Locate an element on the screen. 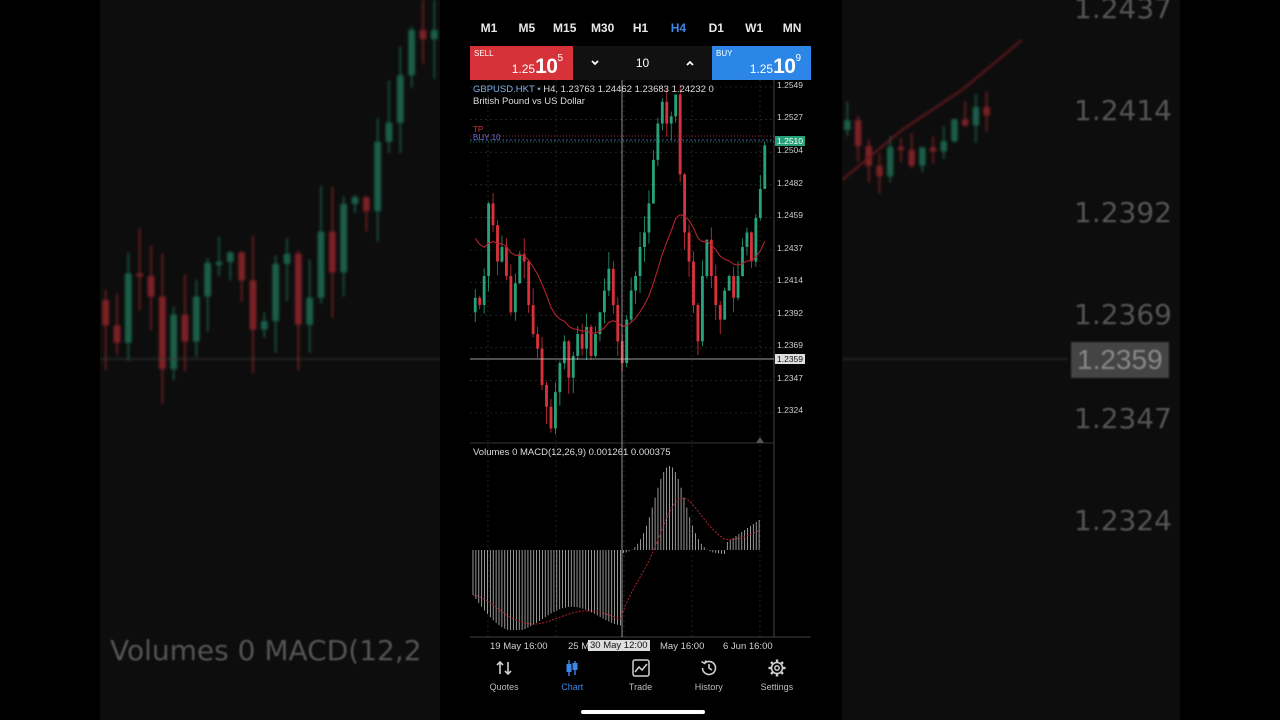  symbol-name: GBPUSD.HKT is located at coordinates (504, 89).